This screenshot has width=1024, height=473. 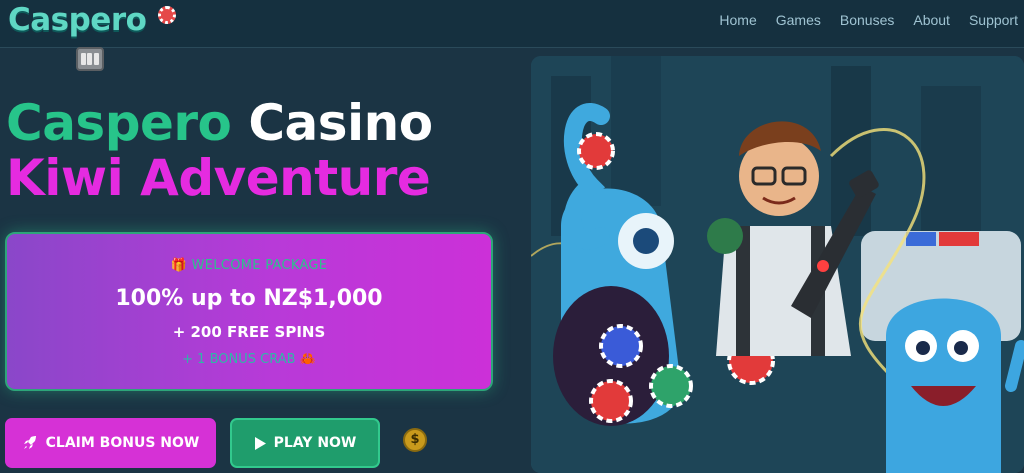 I want to click on welcome-label-row: 🎁 WELCOME PACKAGE, so click(x=249, y=265).